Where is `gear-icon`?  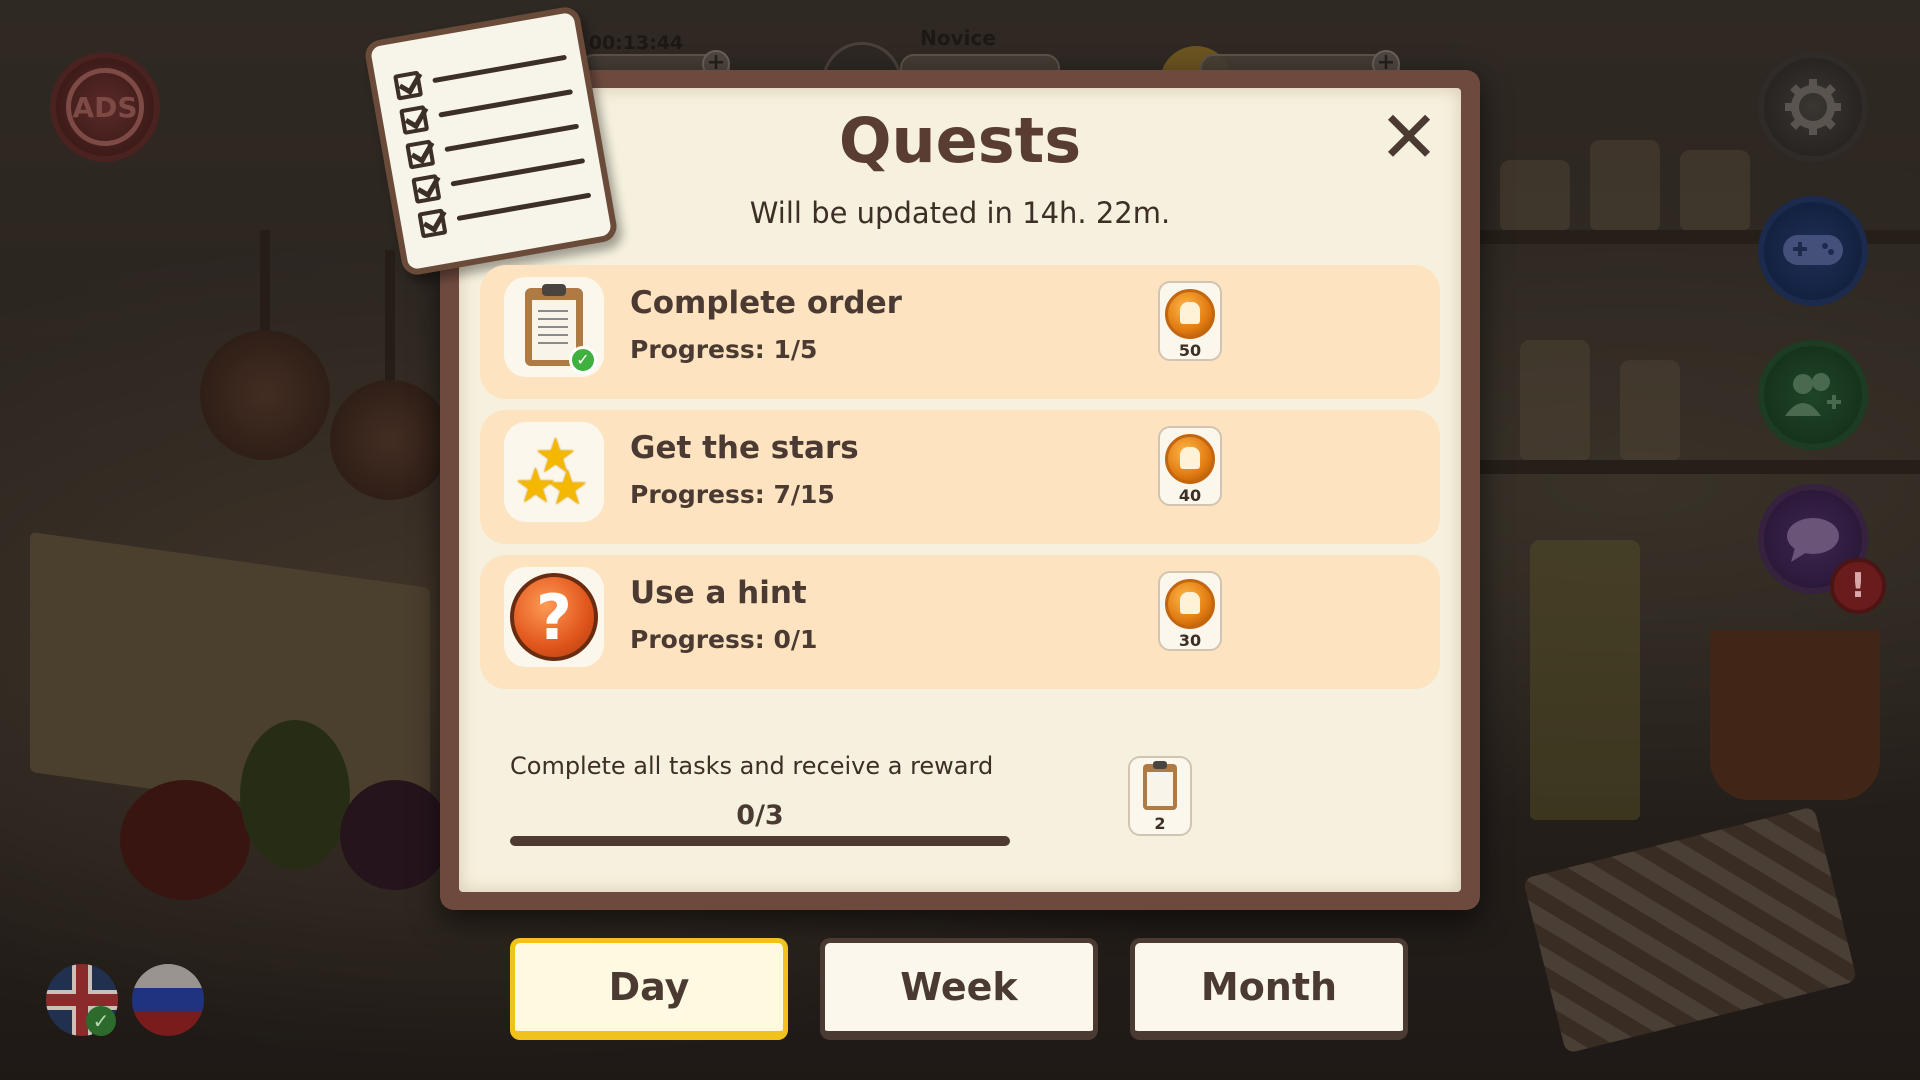 gear-icon is located at coordinates (1813, 107).